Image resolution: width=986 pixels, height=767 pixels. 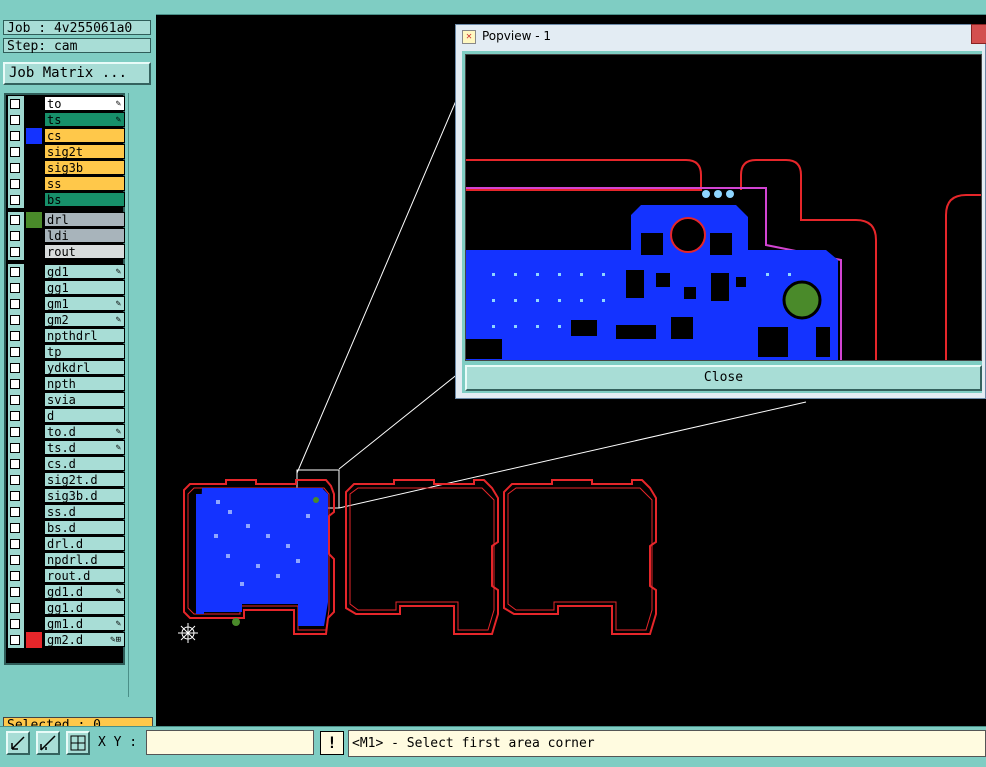 What do you see at coordinates (84, 575) in the screenshot?
I see `layer-name: rout.d` at bounding box center [84, 575].